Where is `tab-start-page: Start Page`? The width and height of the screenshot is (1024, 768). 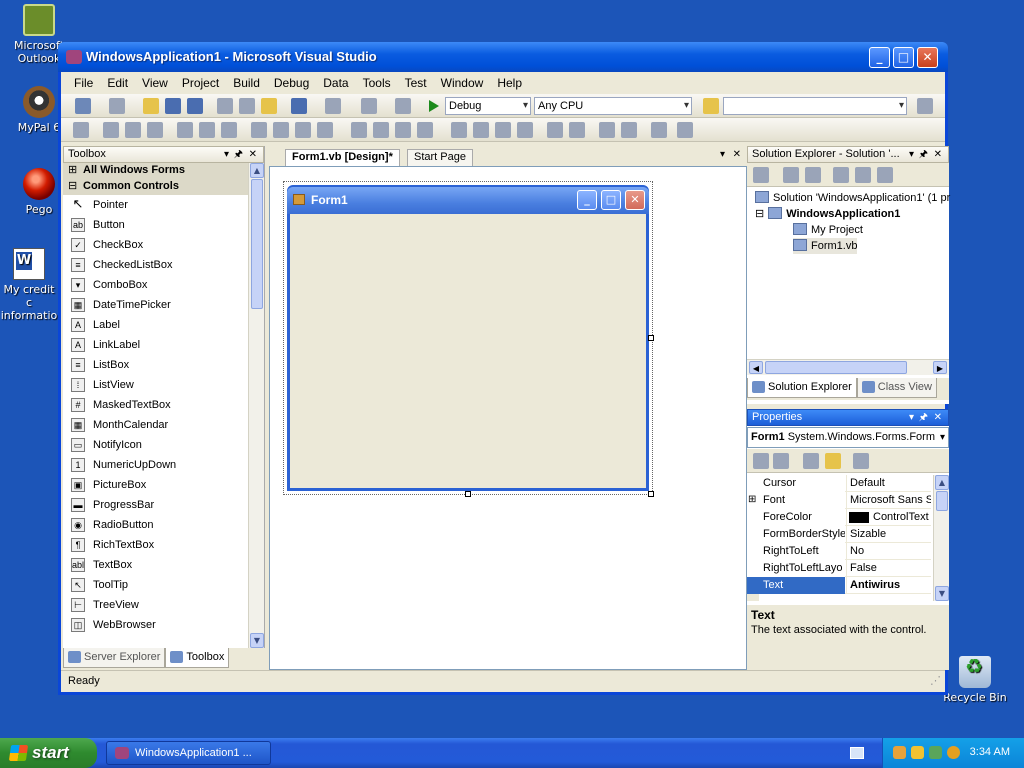
tab-start-page: Start Page is located at coordinates (440, 157).